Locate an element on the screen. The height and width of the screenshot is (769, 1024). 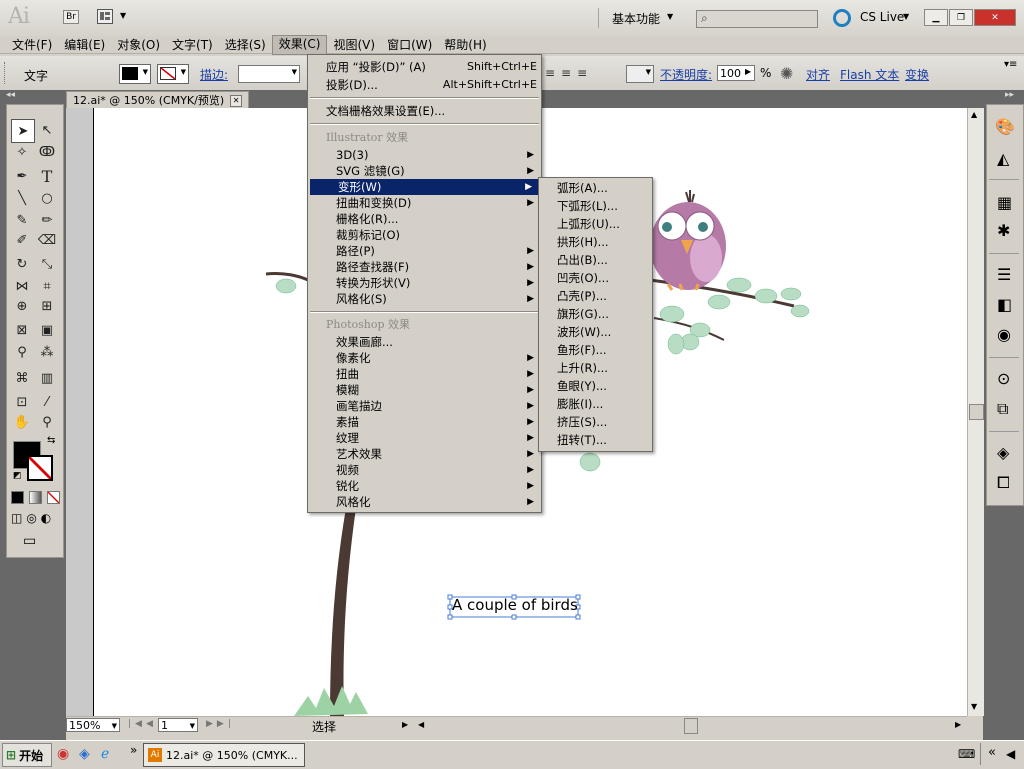
rotate-tool-icon: ↻ is located at coordinates (22, 264).